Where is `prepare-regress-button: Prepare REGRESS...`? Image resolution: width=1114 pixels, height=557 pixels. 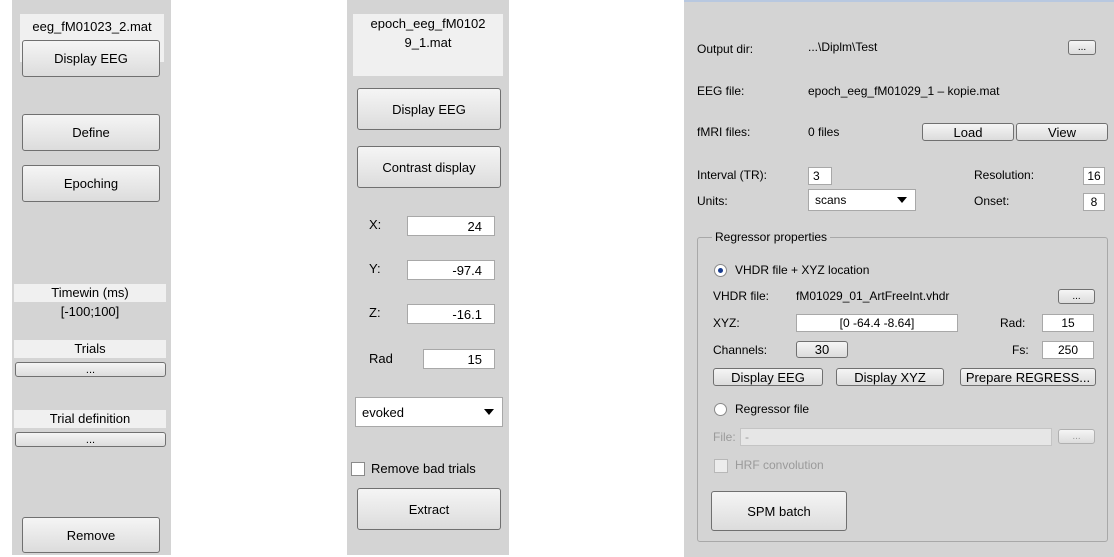
prepare-regress-button: Prepare REGRESS... is located at coordinates (1028, 377).